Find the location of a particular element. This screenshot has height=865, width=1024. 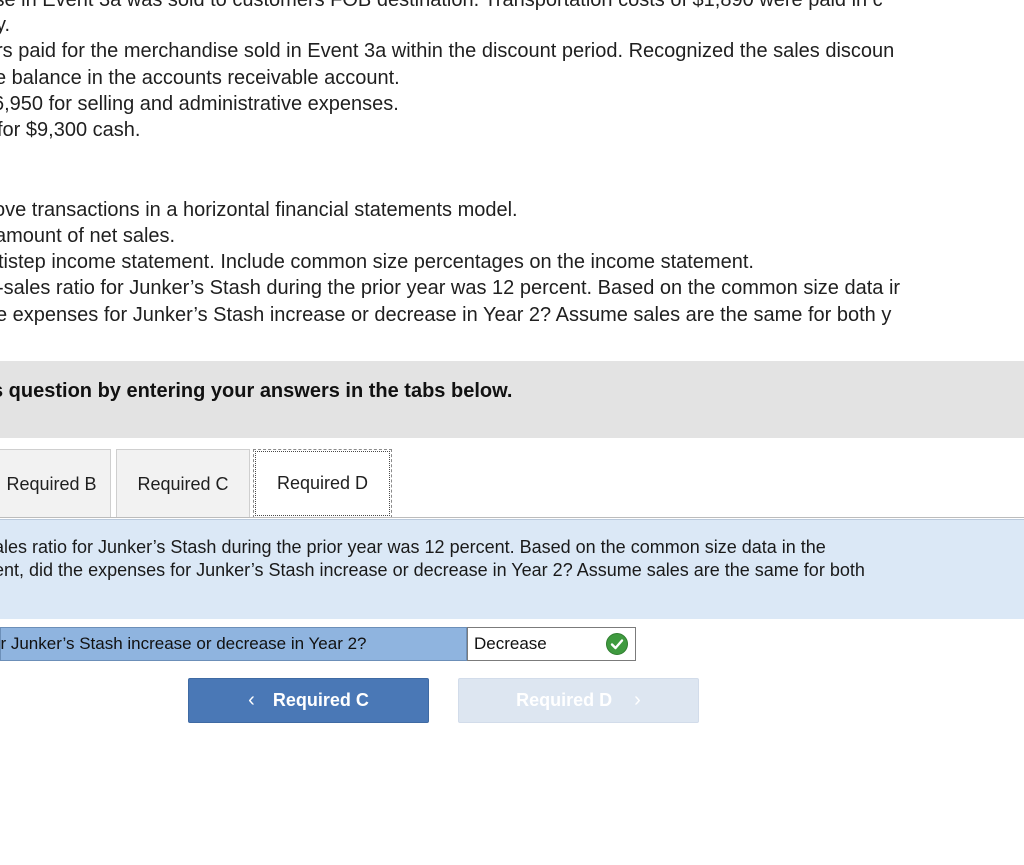

tab-divider is located at coordinates (512, 517).